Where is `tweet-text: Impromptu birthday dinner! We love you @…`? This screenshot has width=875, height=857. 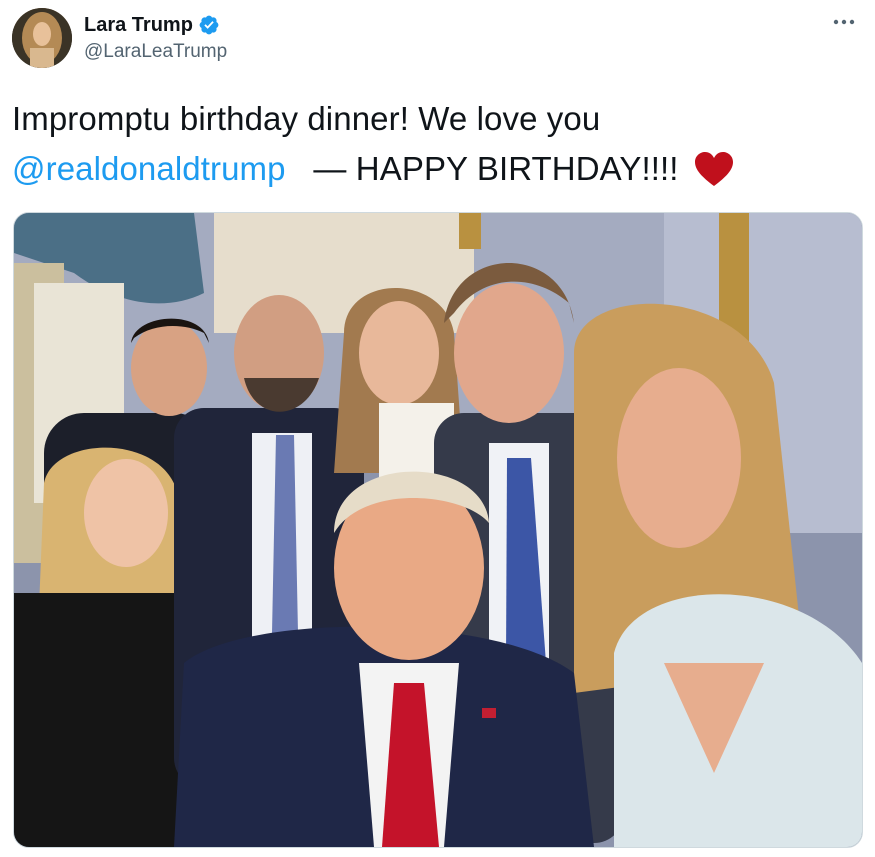
tweet-text: Impromptu birthday dinner! We love you @… is located at coordinates (434, 144).